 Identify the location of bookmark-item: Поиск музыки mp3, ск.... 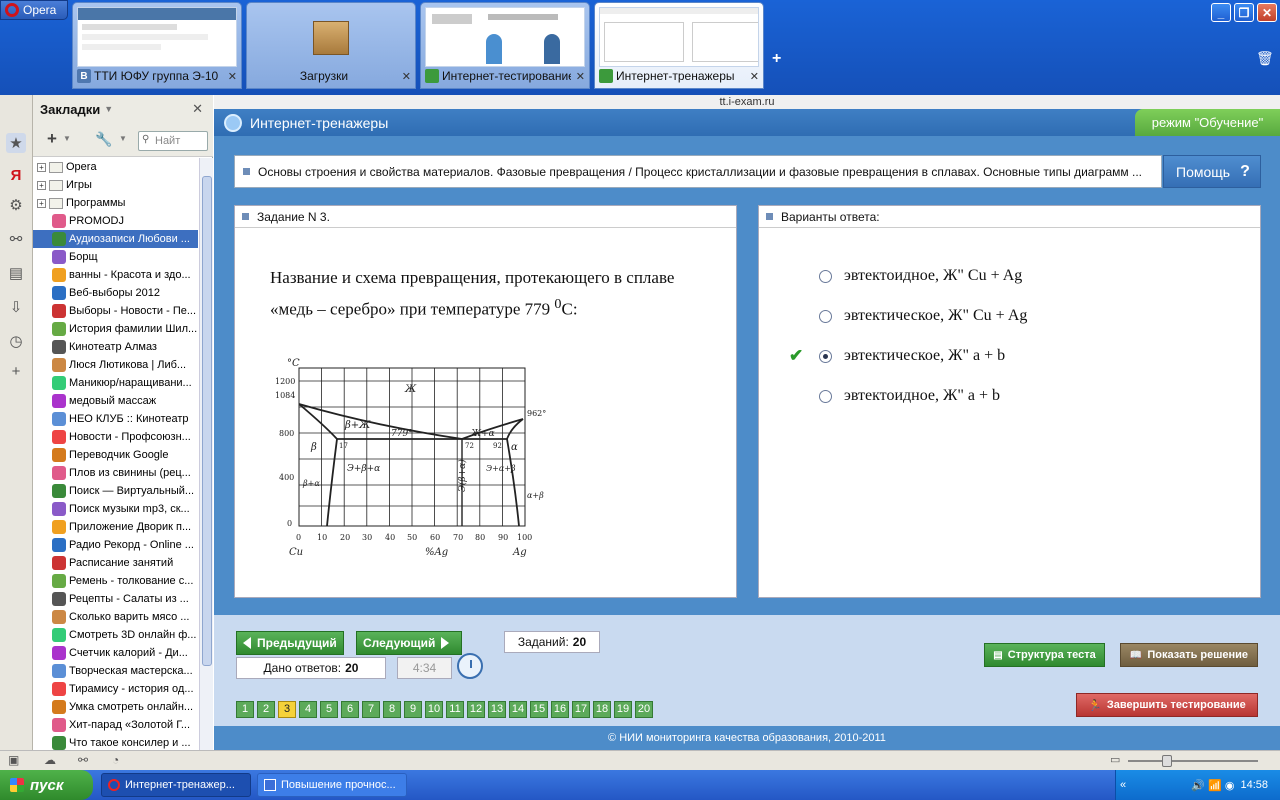
(115, 509).